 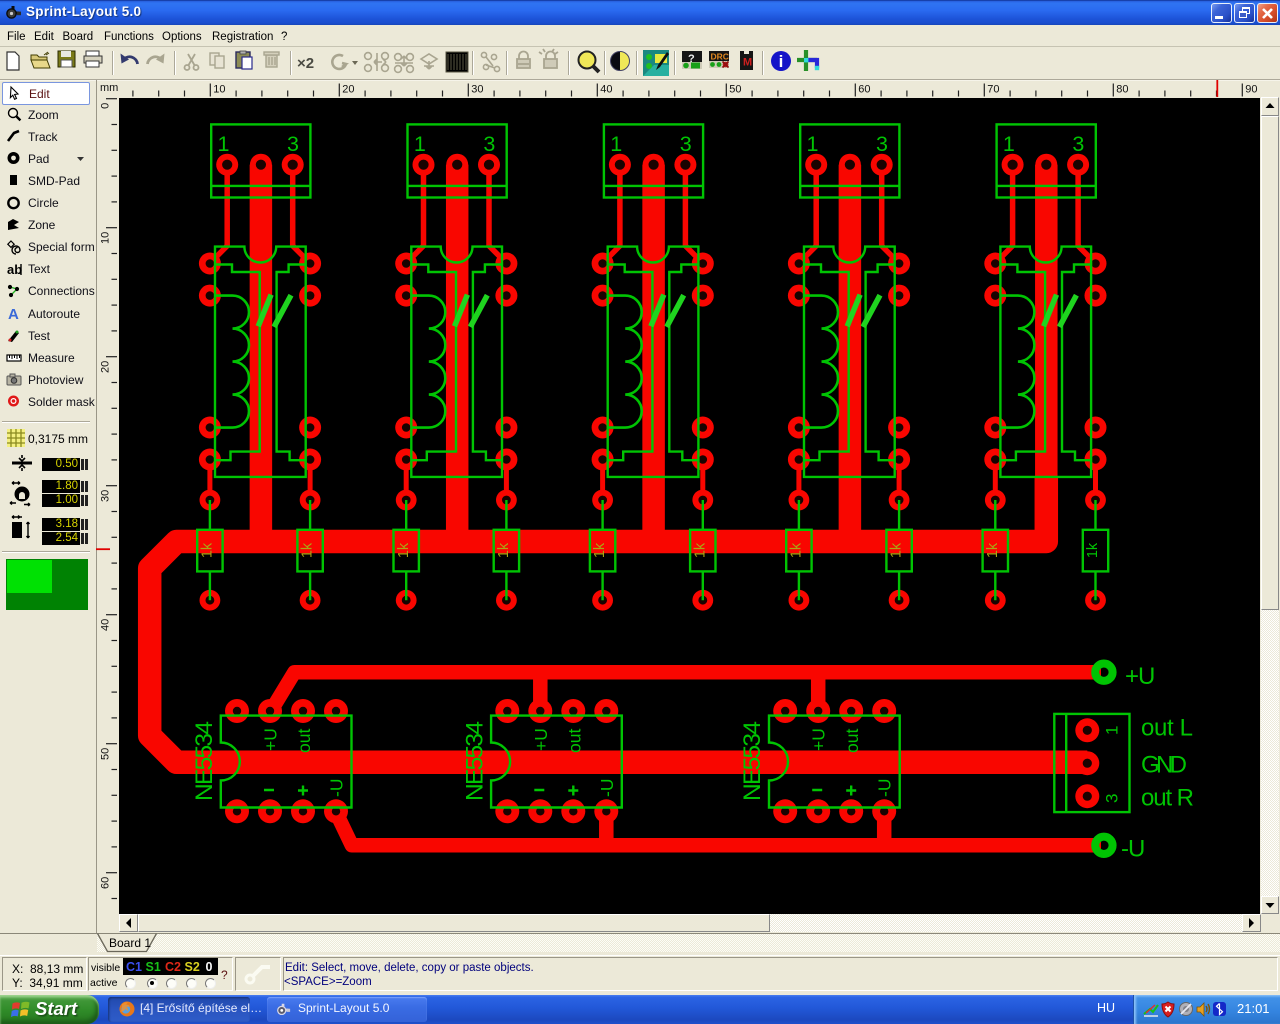 What do you see at coordinates (13, 314) in the screenshot?
I see `svg-text: A` at bounding box center [13, 314].